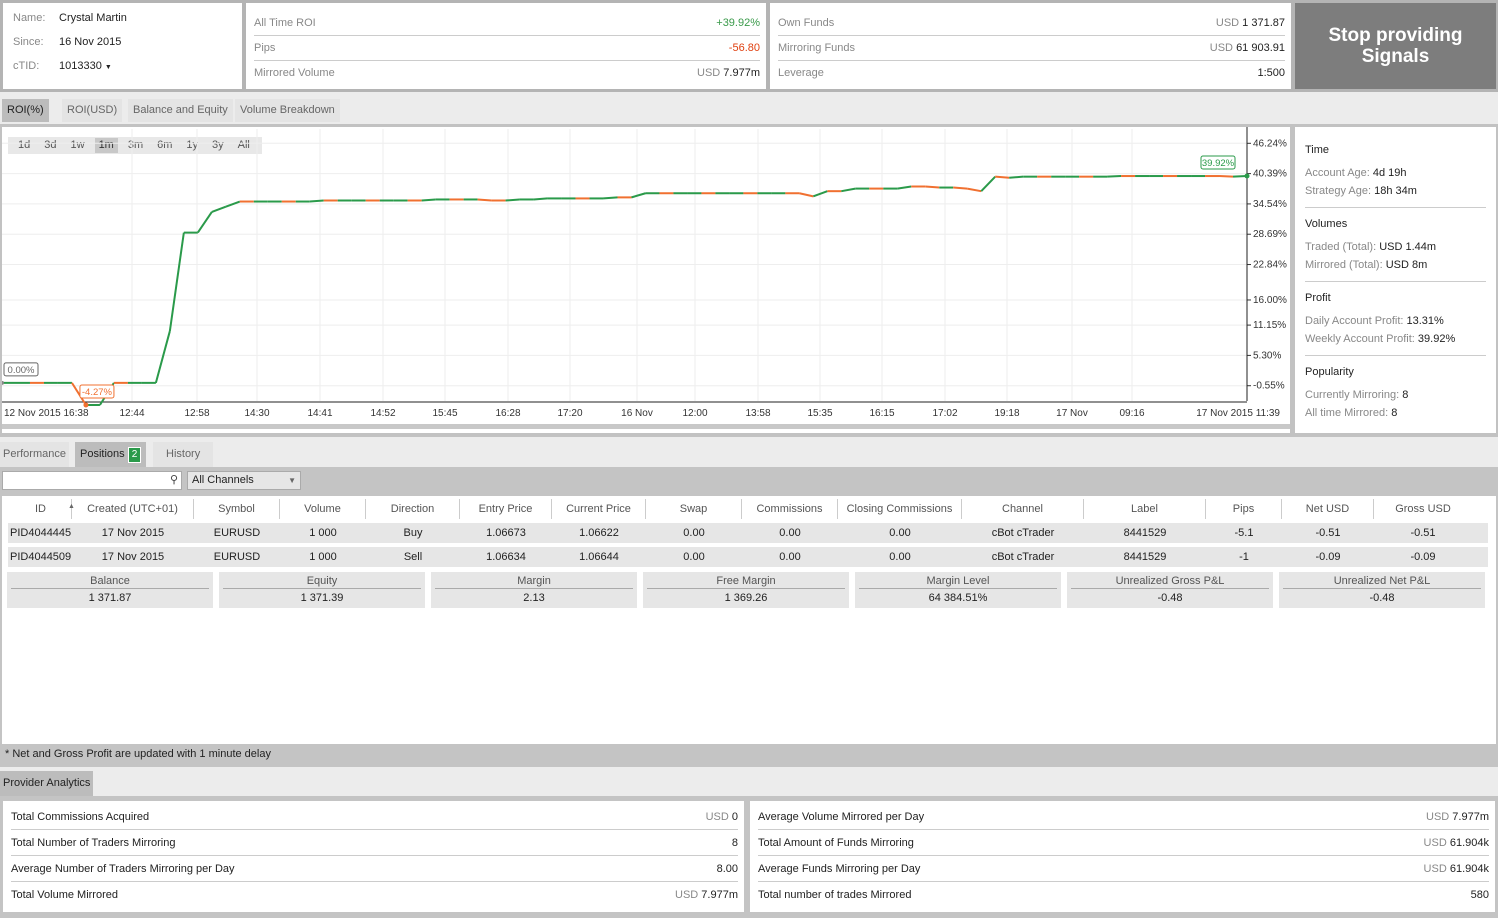 Image resolution: width=1498 pixels, height=918 pixels. Describe the element at coordinates (507, 413) in the screenshot. I see `x-tick-label: 16:28` at that location.